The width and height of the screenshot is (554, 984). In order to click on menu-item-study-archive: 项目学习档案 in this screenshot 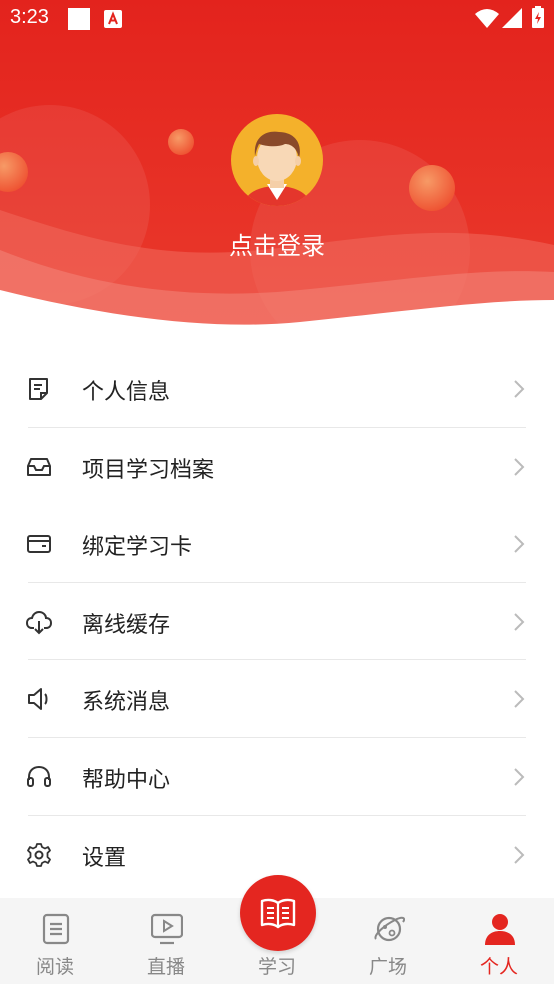, I will do `click(277, 467)`.